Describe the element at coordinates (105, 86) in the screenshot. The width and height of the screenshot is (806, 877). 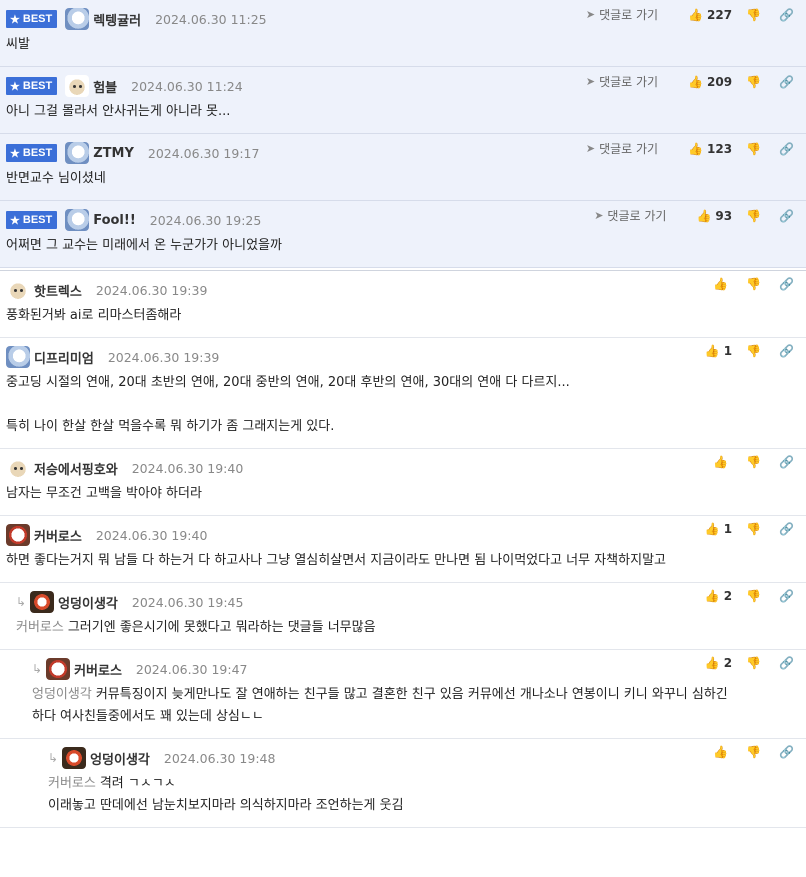
I see `nickname: 험블` at that location.